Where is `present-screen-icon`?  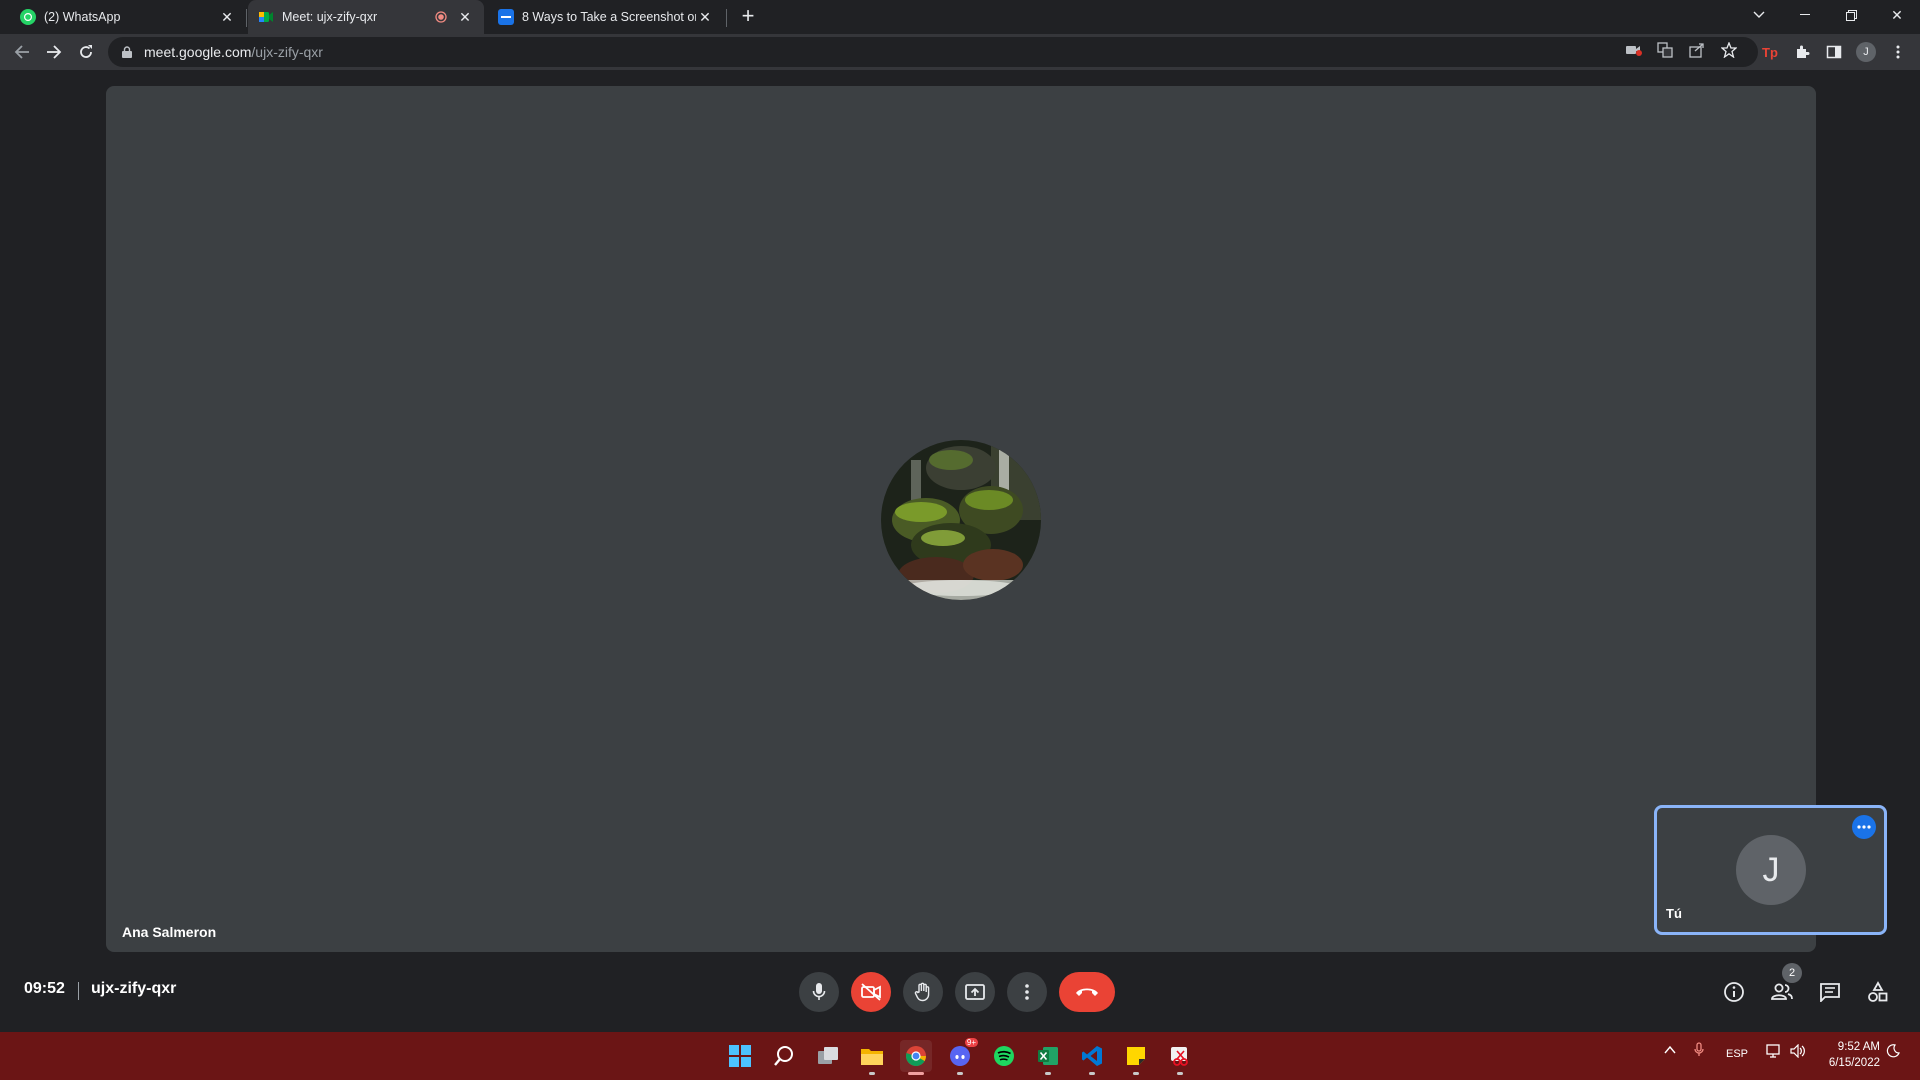 present-screen-icon is located at coordinates (975, 992).